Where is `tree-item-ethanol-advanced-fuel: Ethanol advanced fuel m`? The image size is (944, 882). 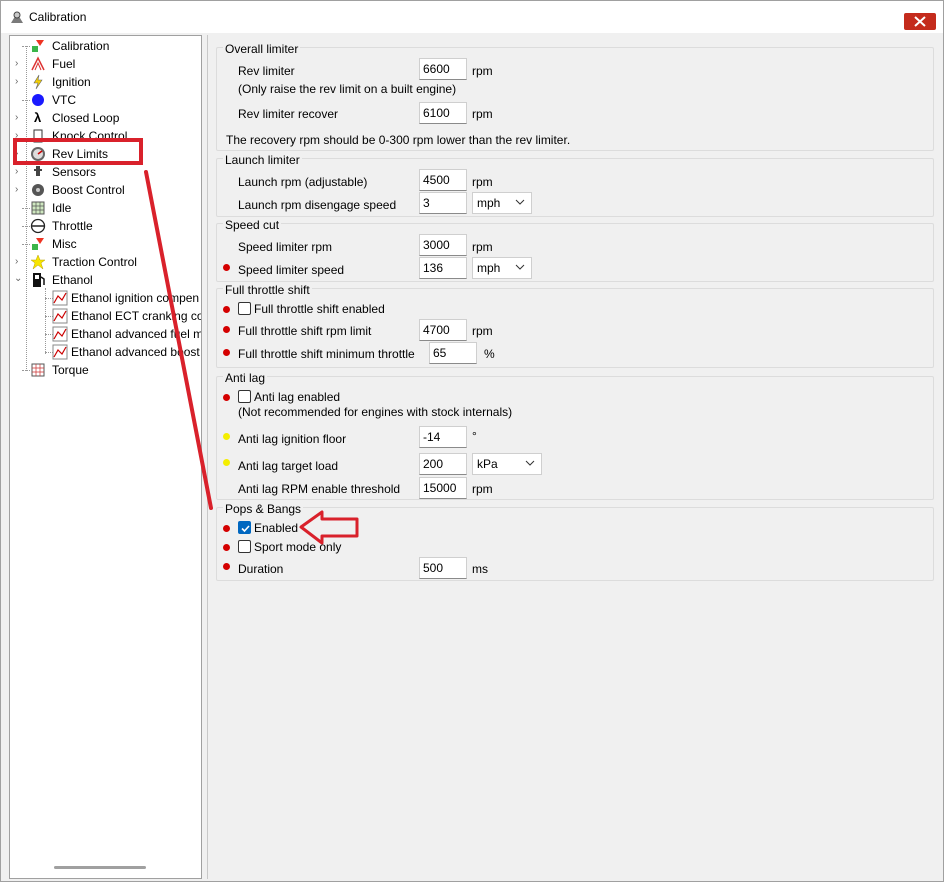
tree-item-ethanol-advanced-fuel: Ethanol advanced fuel m is located at coordinates (105, 334).